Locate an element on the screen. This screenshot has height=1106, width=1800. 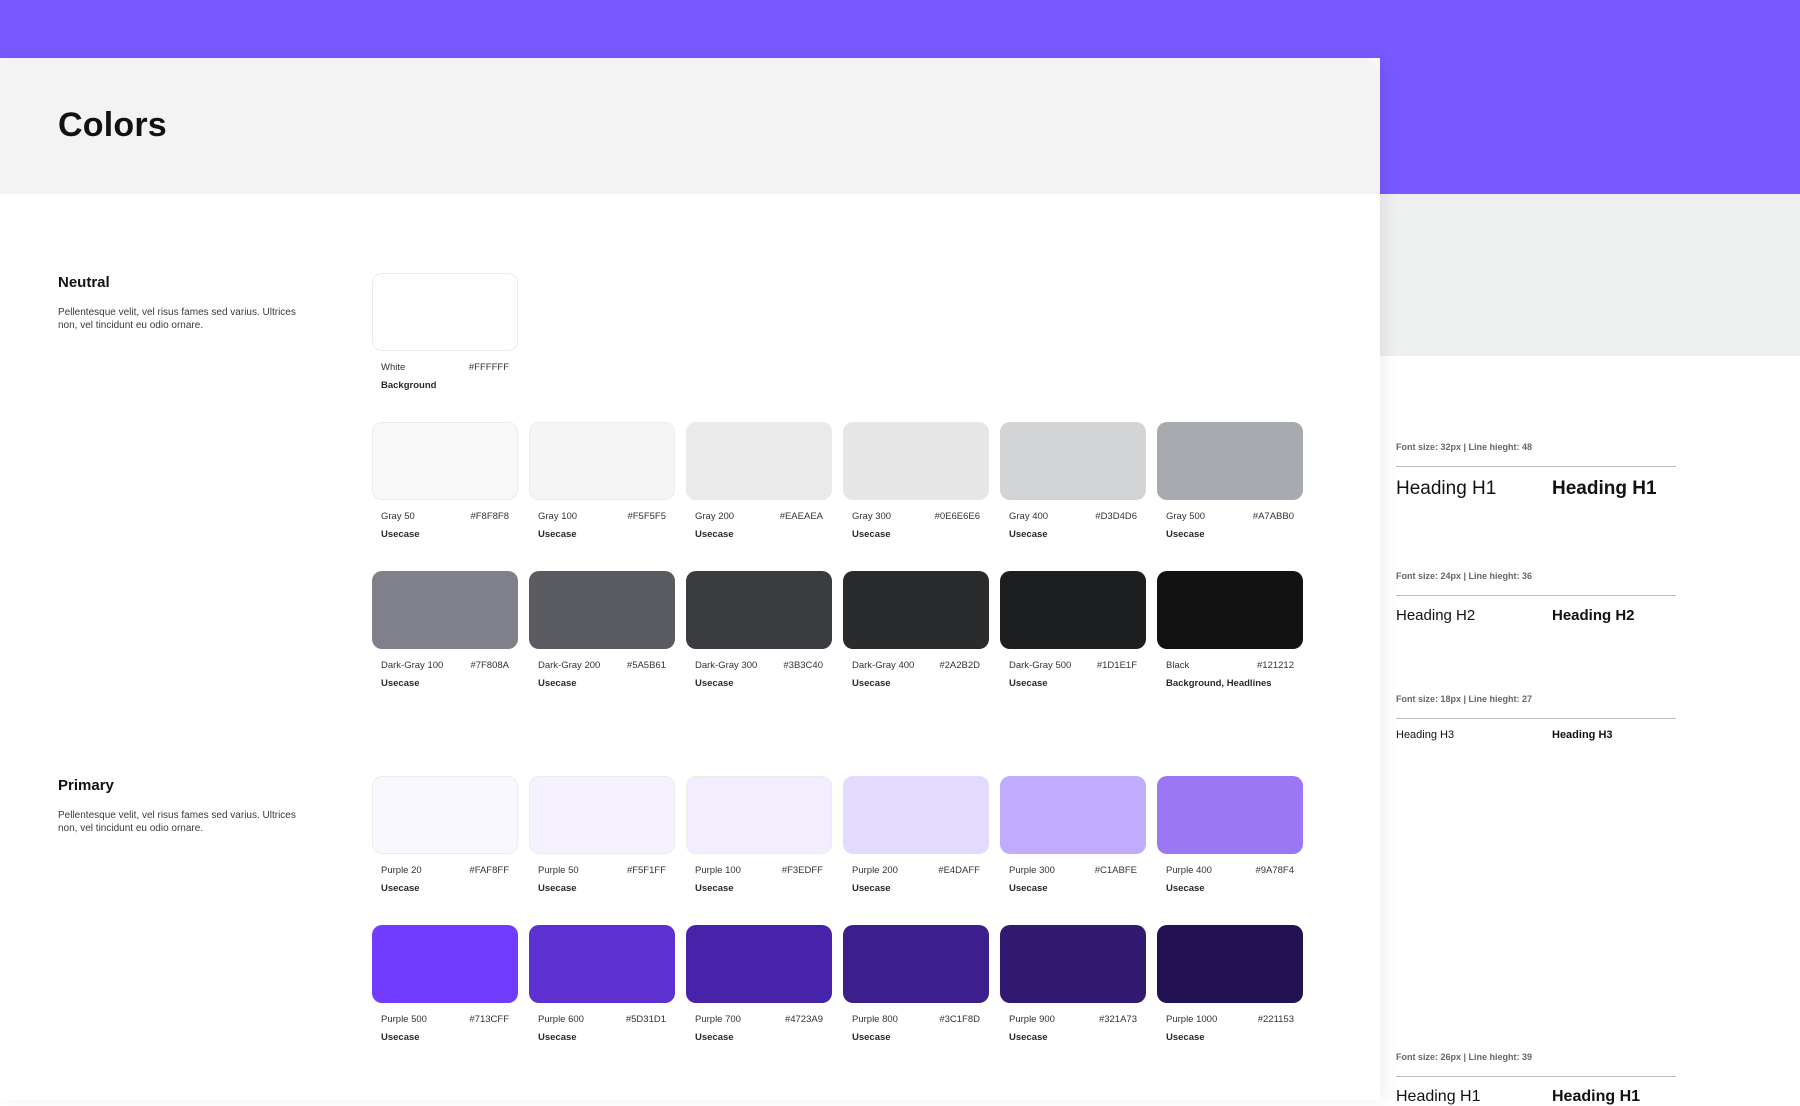
color-swatch: Dark-Gray 400 #2A2B2D Usecase is located at coordinates (916, 630).